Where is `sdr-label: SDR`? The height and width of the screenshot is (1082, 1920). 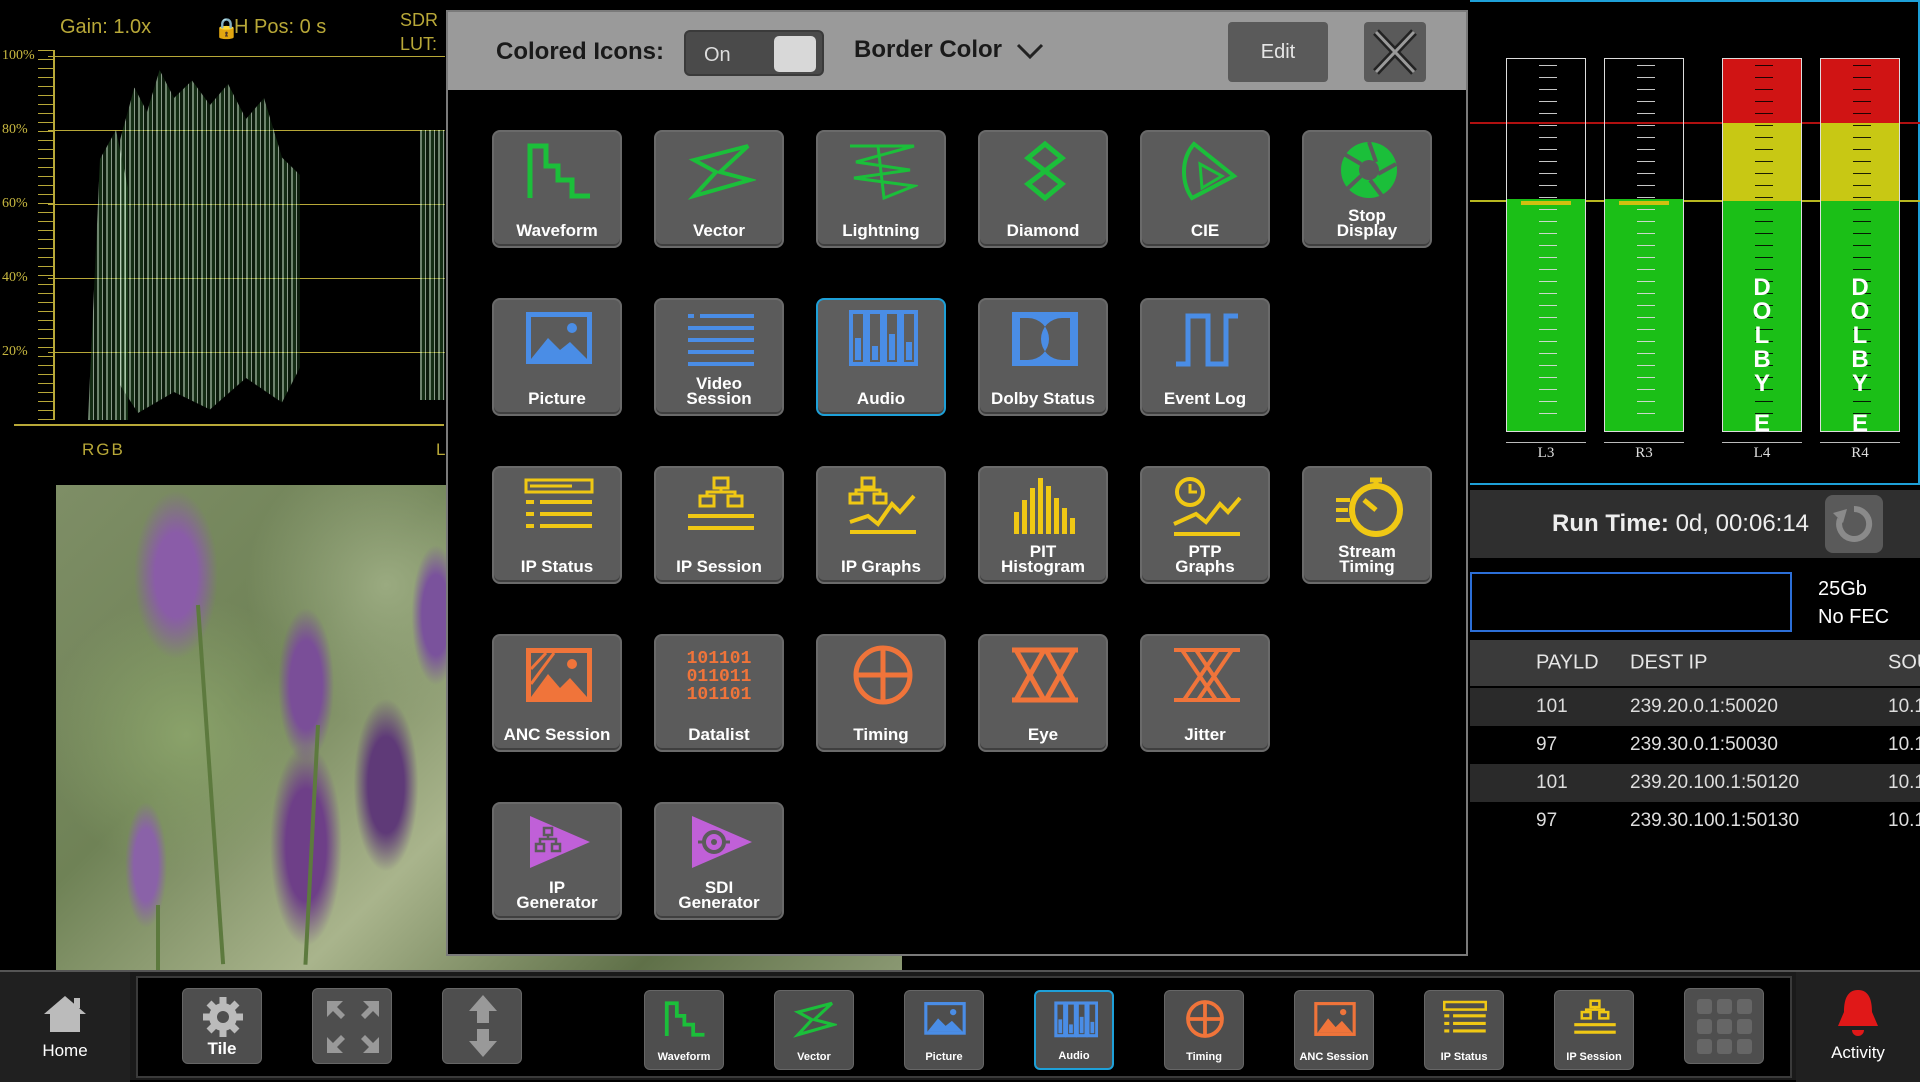 sdr-label: SDR is located at coordinates (419, 20).